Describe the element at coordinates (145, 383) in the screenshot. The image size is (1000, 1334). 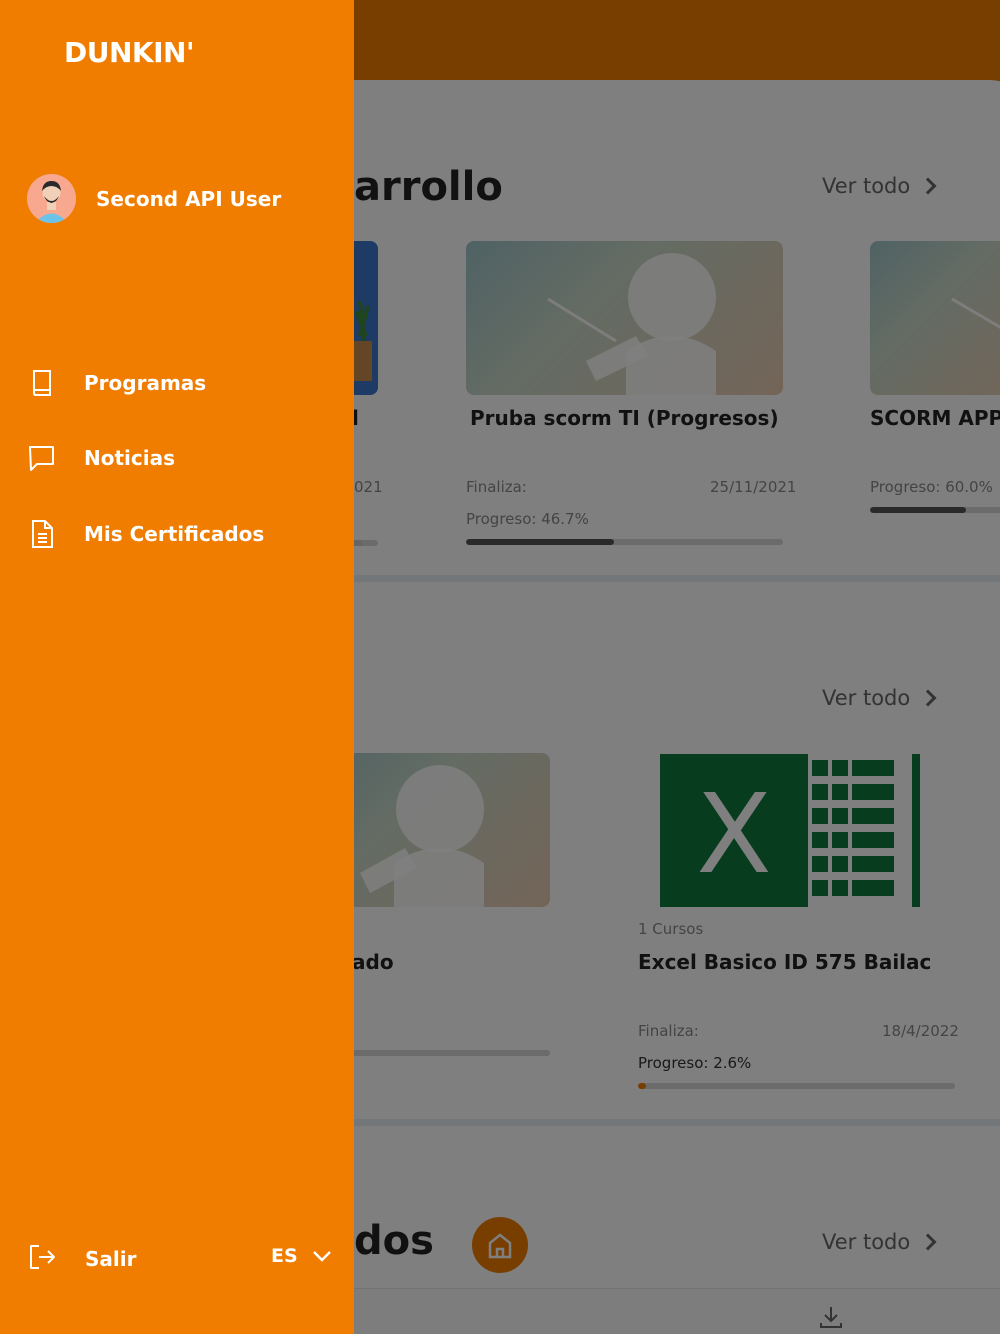
I see `drawer-item-label: Programas` at that location.